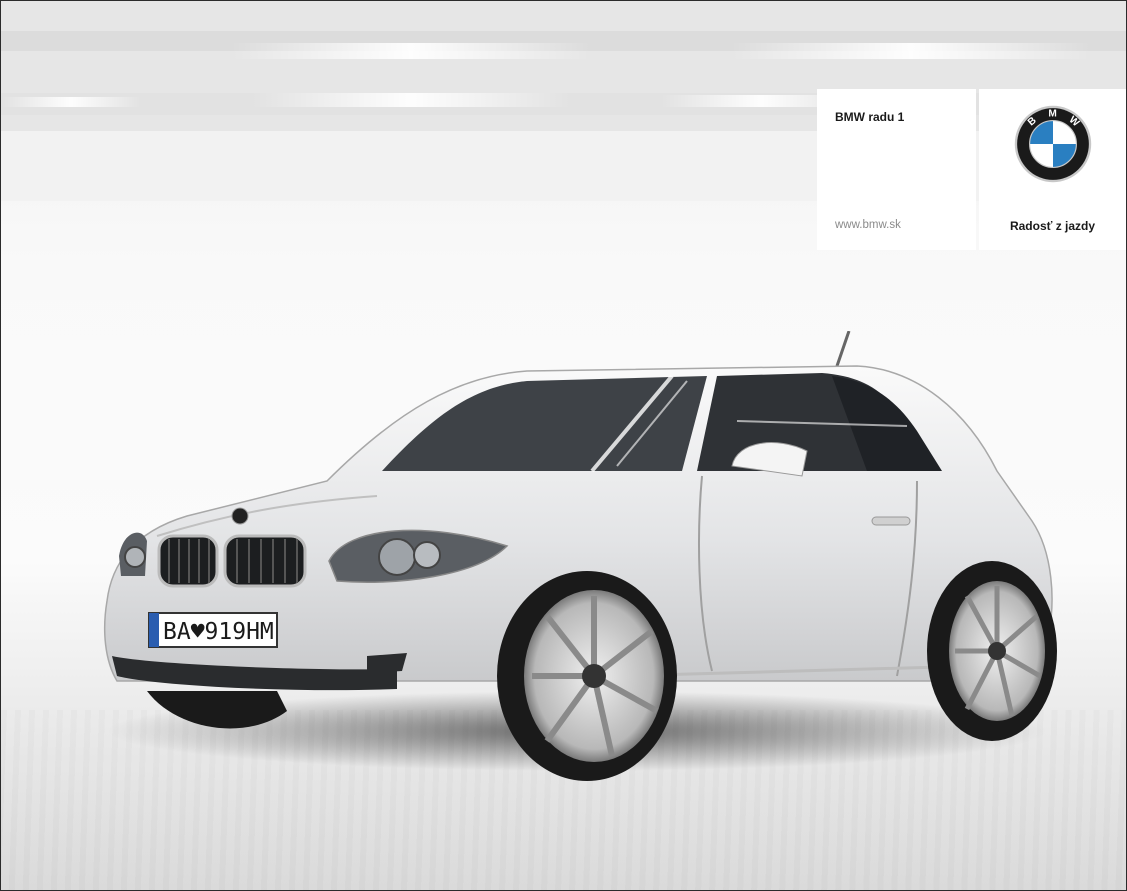 The height and width of the screenshot is (891, 1127). I want to click on bmw-logo-icon: B M W, so click(1053, 144).